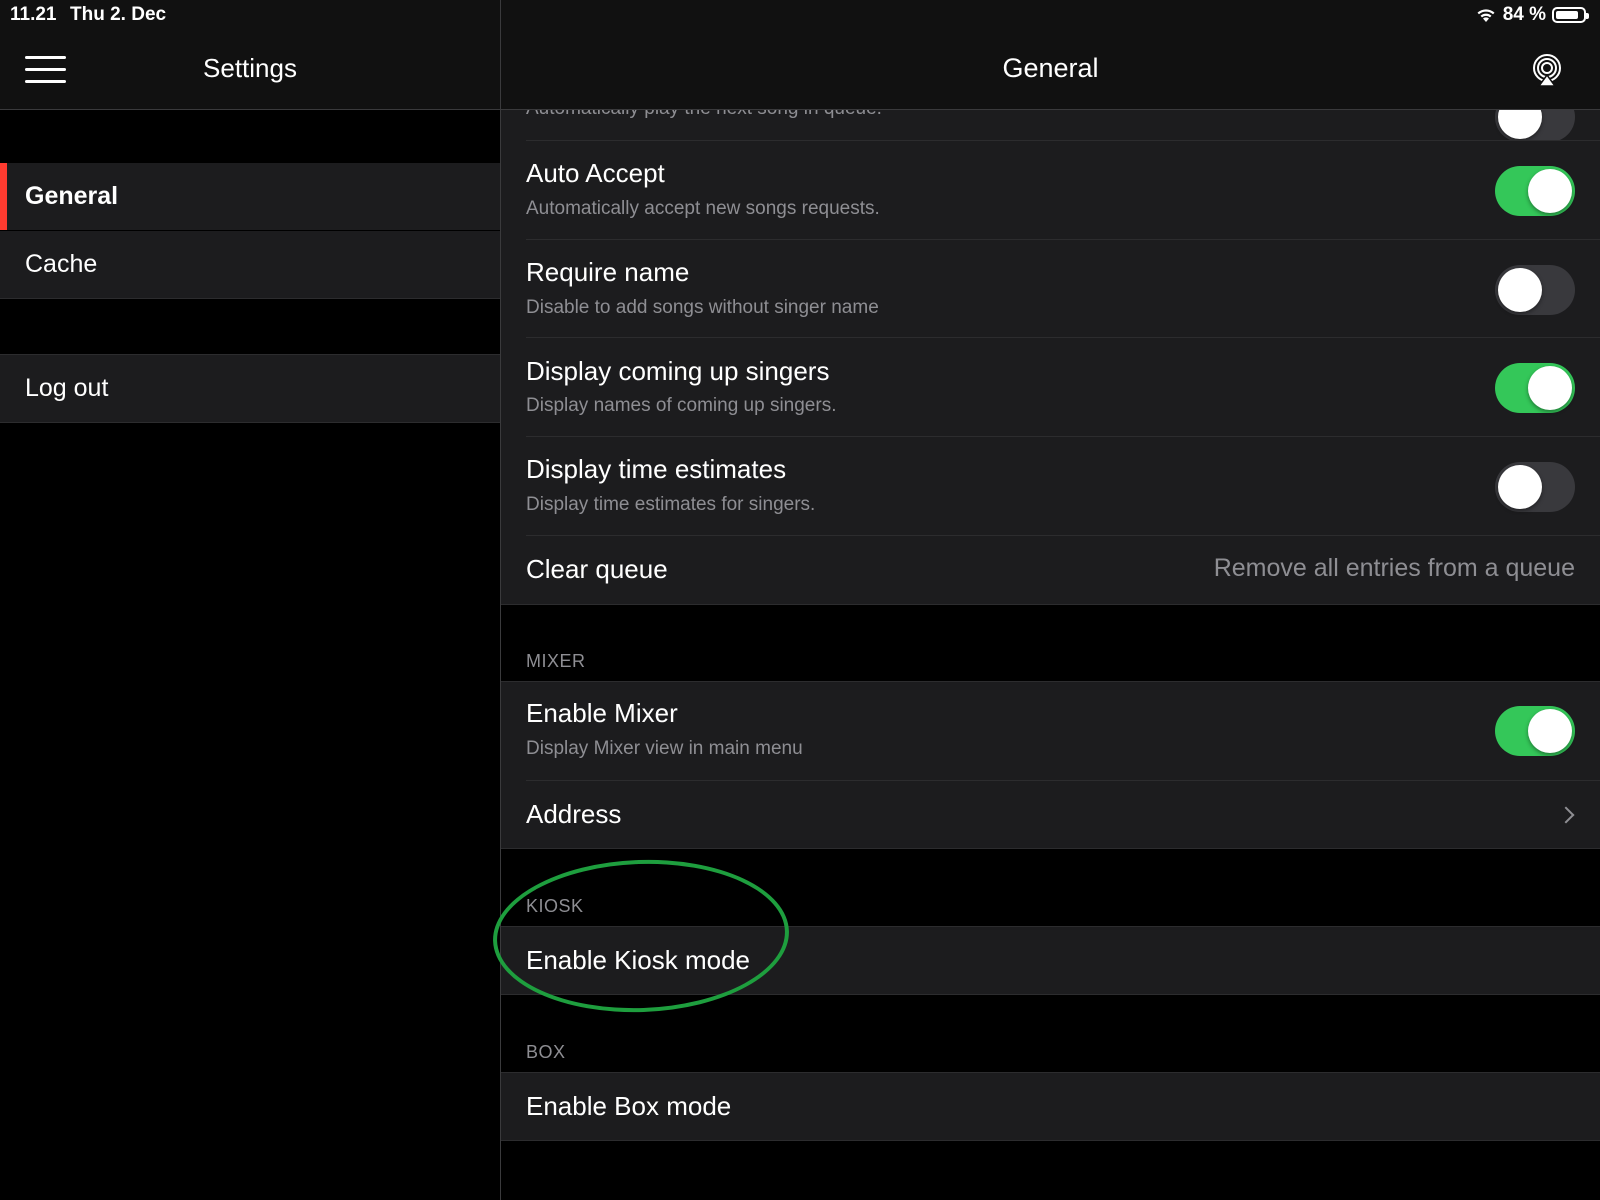  I want to click on row-title: Auto Accept, so click(595, 173).